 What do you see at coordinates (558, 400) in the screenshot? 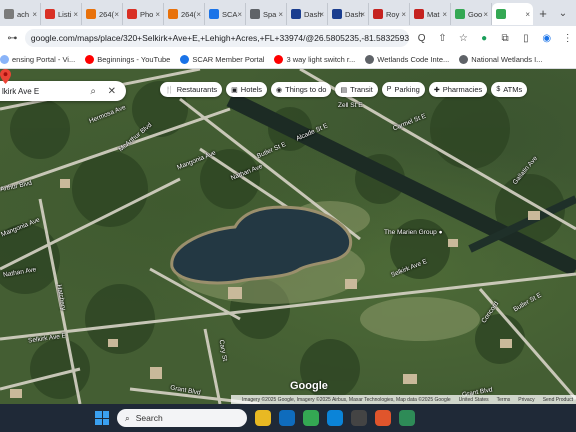
I see `send-feedback-link: Send Product` at bounding box center [558, 400].